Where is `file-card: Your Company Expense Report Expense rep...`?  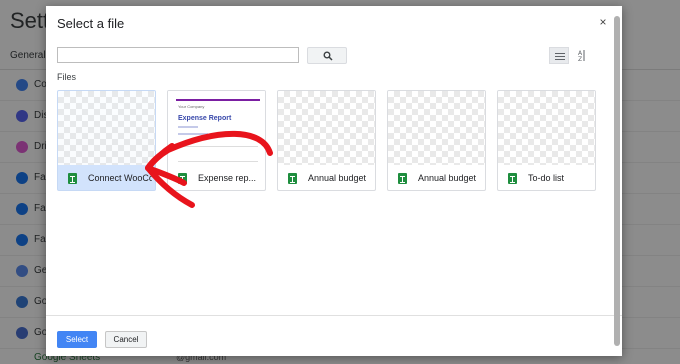
file-card: Your Company Expense Report Expense rep... is located at coordinates (216, 140).